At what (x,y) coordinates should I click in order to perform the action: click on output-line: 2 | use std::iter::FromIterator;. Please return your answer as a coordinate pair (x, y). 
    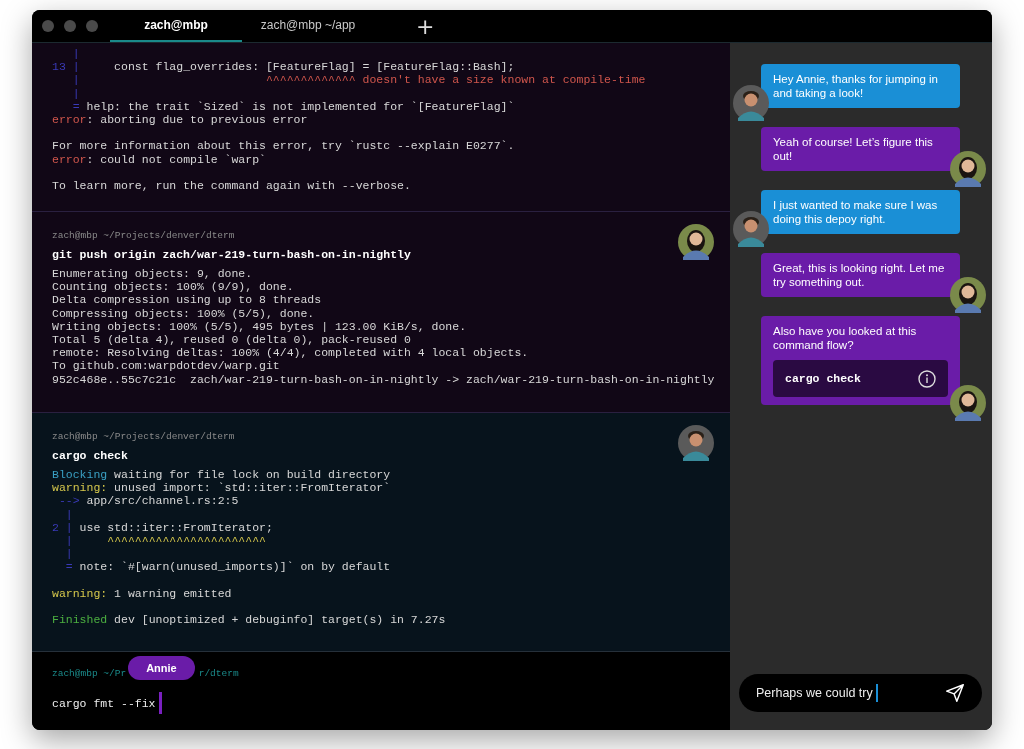
    Looking at the image, I should click on (162, 527).